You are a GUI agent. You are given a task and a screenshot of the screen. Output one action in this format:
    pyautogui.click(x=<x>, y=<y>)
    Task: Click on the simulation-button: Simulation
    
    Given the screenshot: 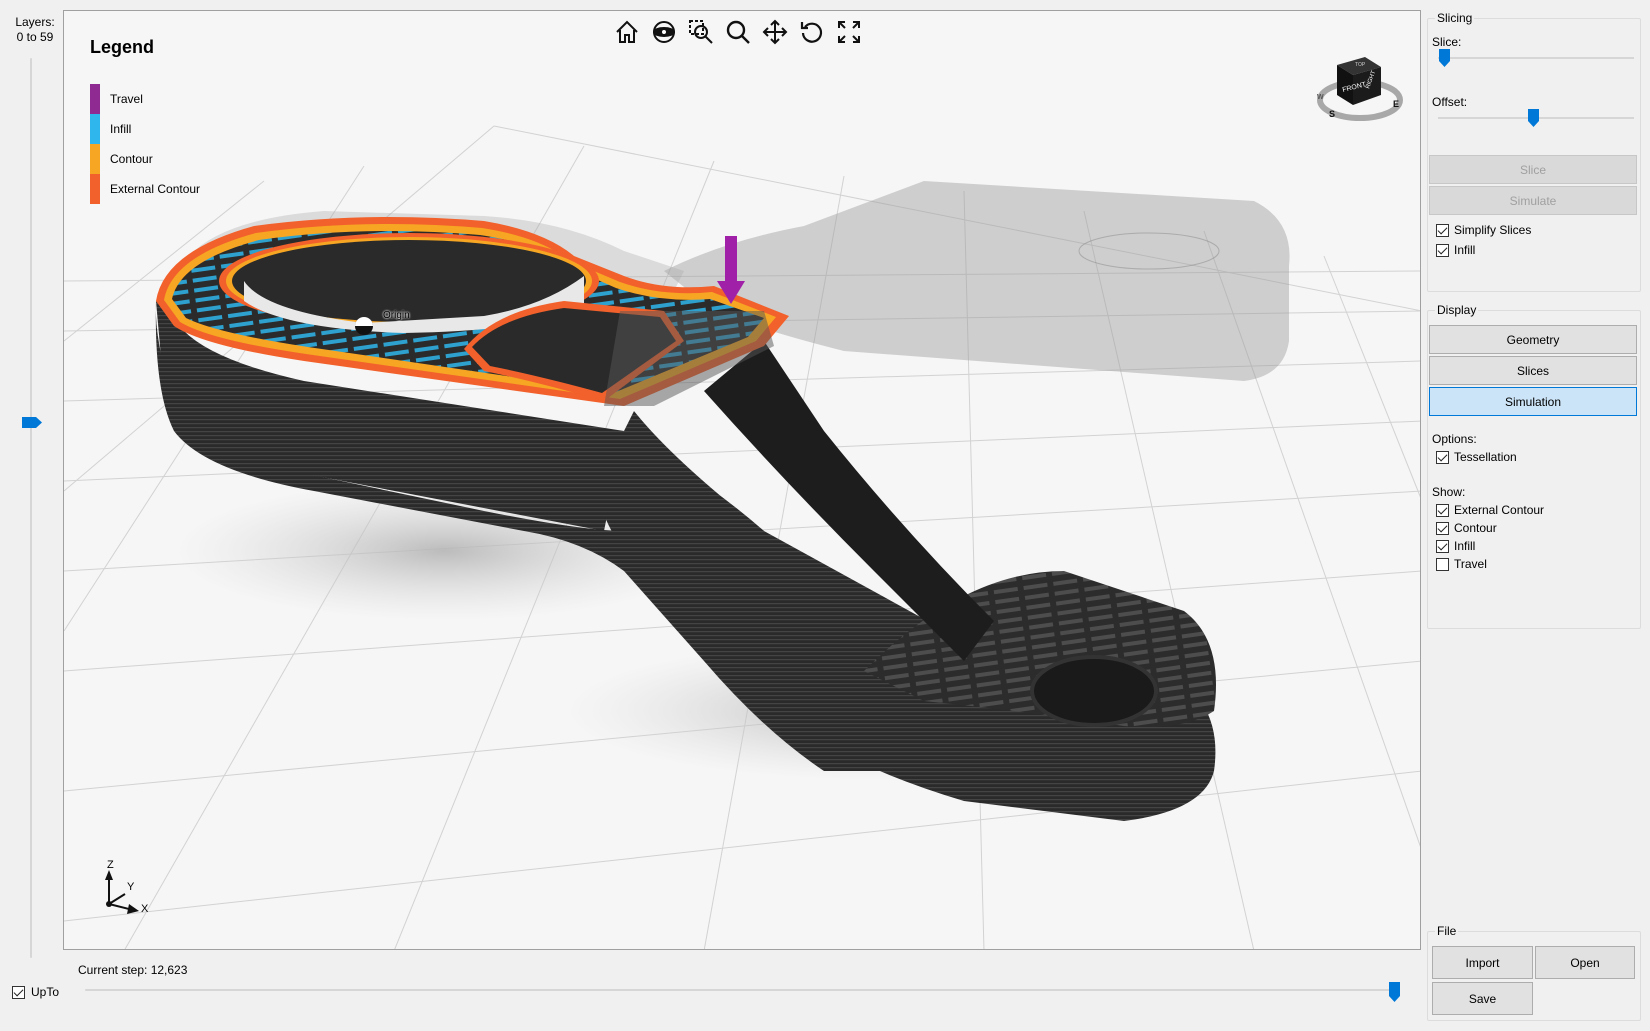 What is the action you would take?
    pyautogui.click(x=1533, y=401)
    